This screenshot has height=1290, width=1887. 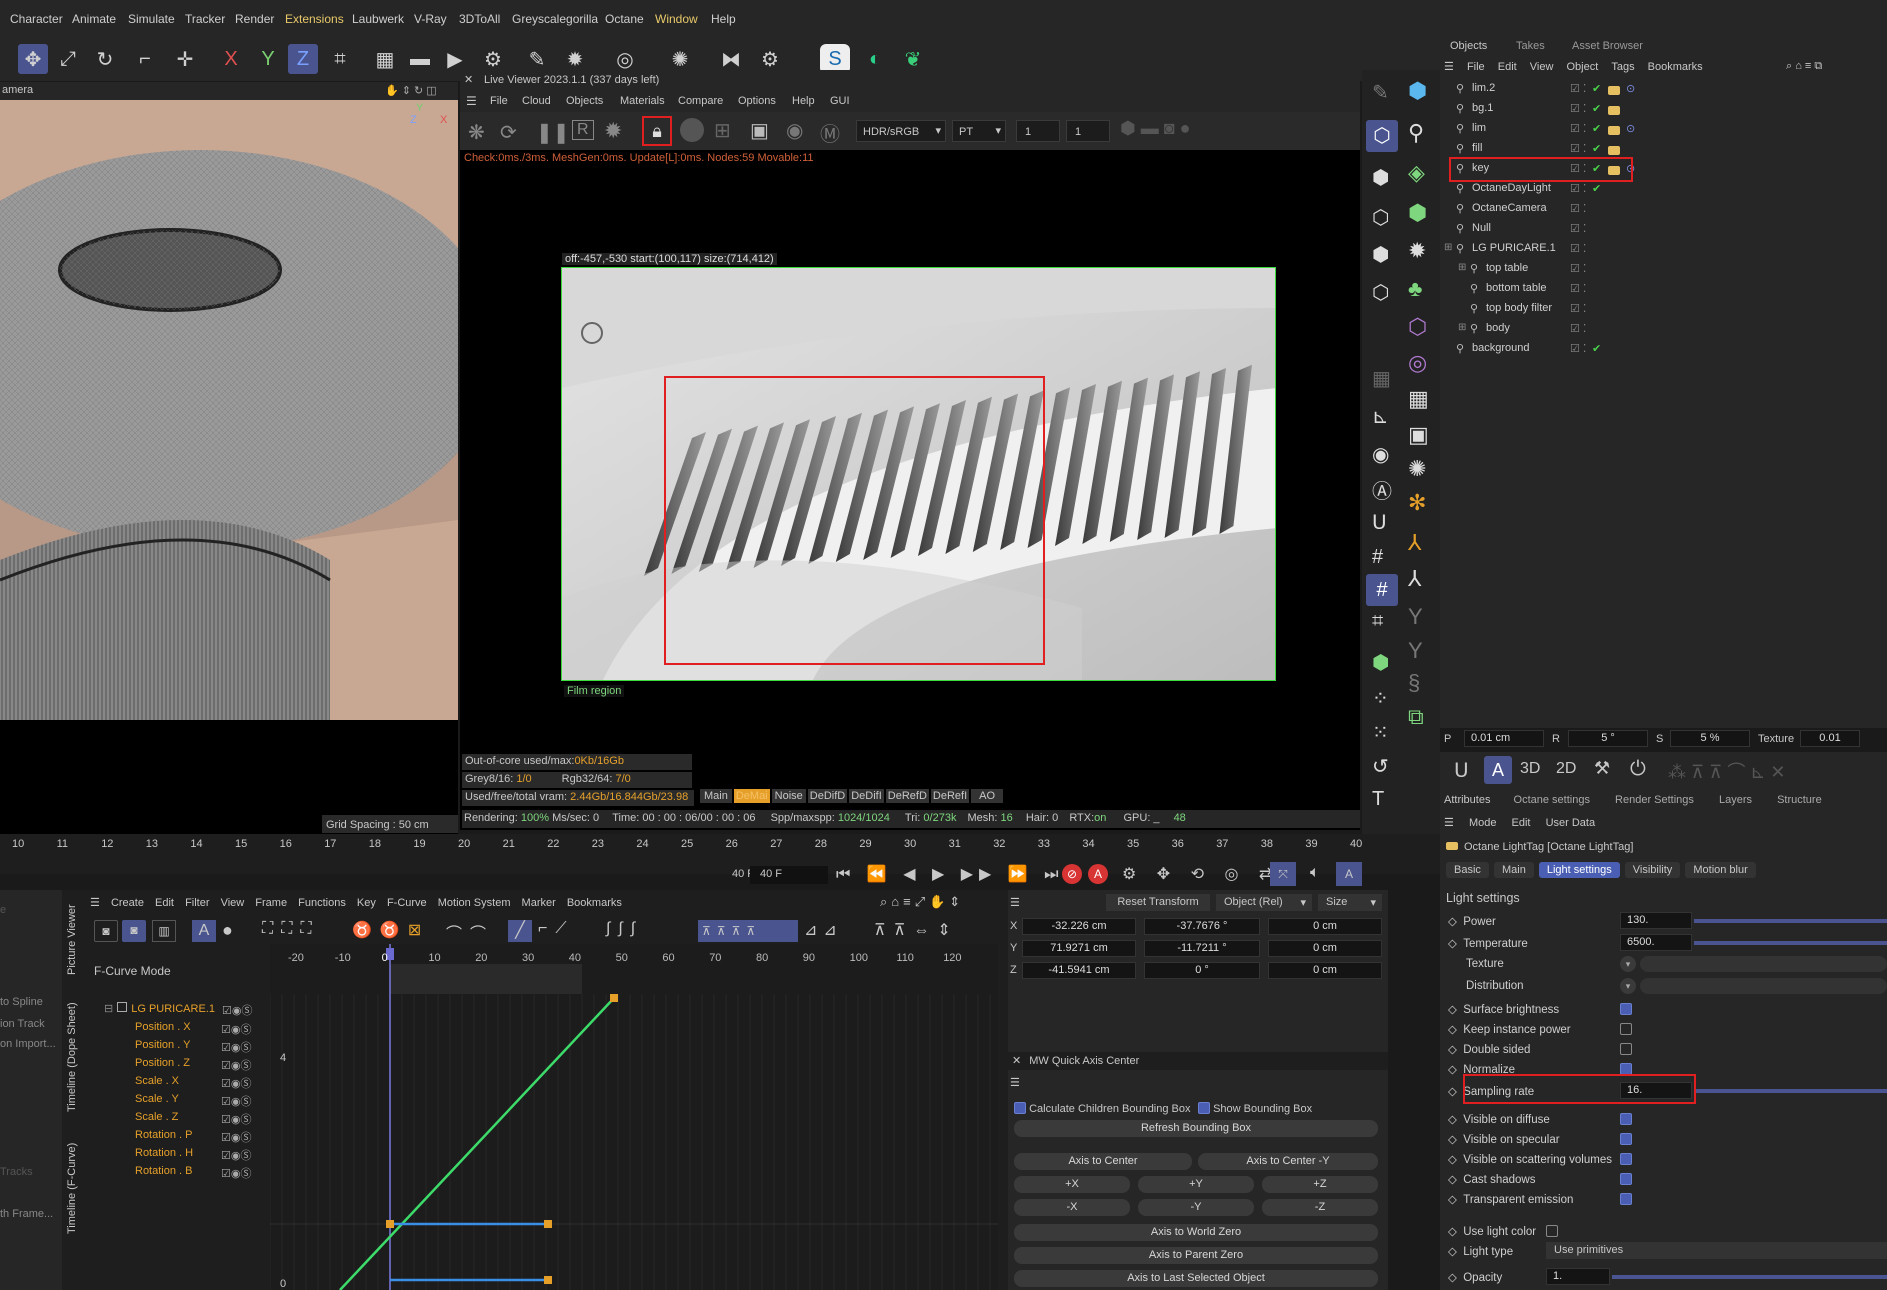 I want to click on fc-menu-filter: Filter, so click(x=197, y=903).